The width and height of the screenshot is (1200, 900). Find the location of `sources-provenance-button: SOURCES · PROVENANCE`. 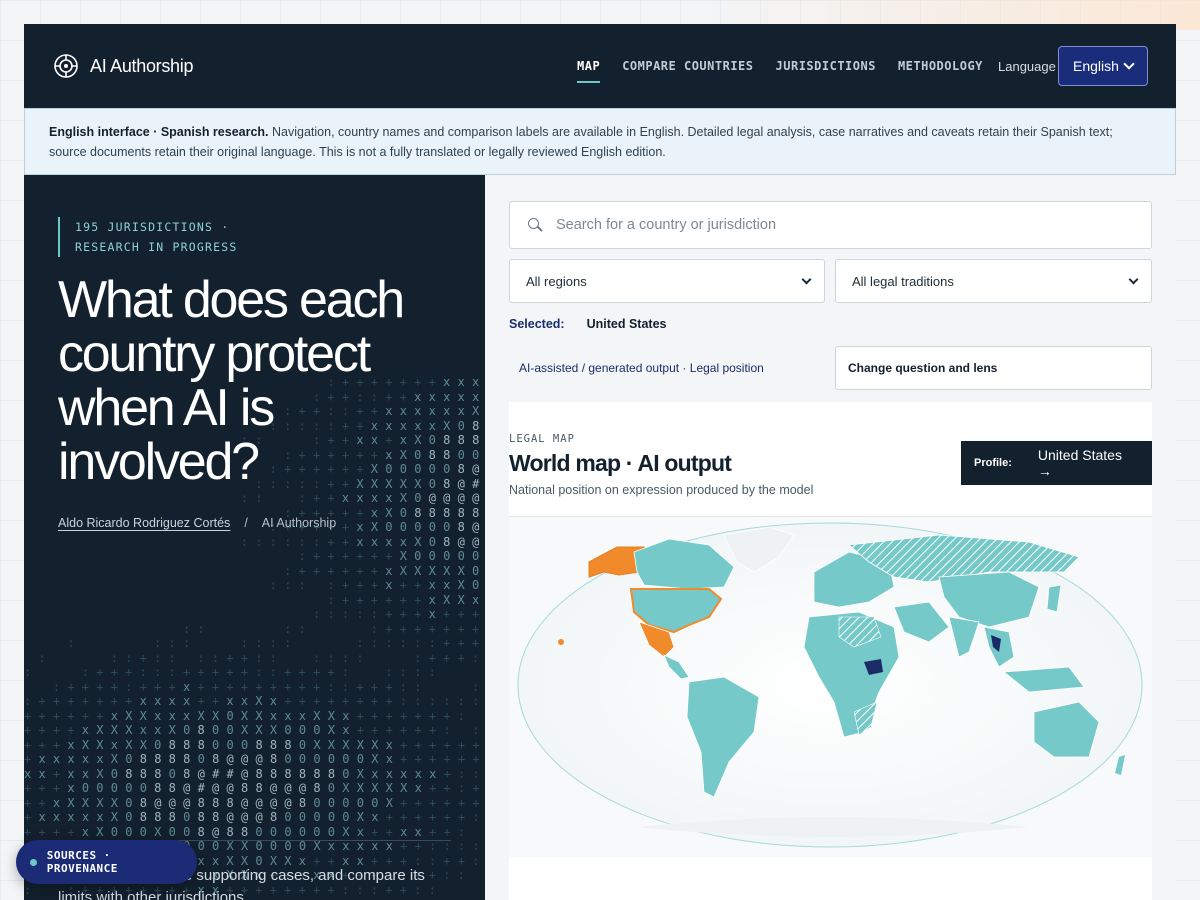

sources-provenance-button: SOURCES · PROVENANCE is located at coordinates (106, 862).